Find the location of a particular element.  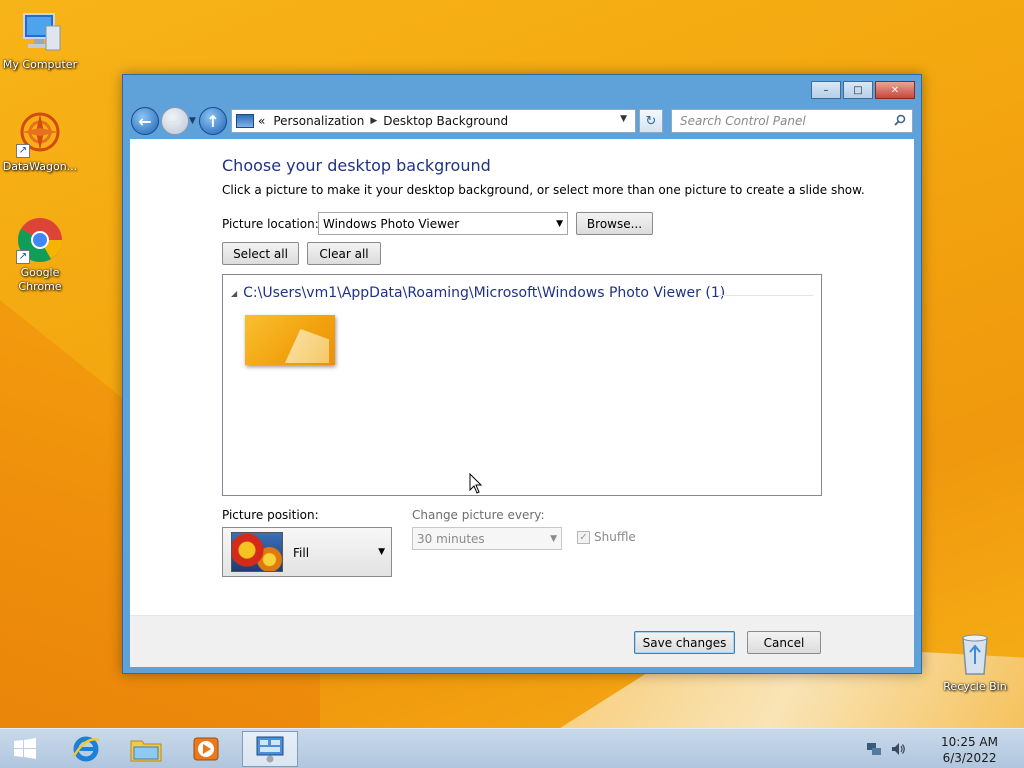

desktop-icon-label: Google Chrome is located at coordinates (40, 279).